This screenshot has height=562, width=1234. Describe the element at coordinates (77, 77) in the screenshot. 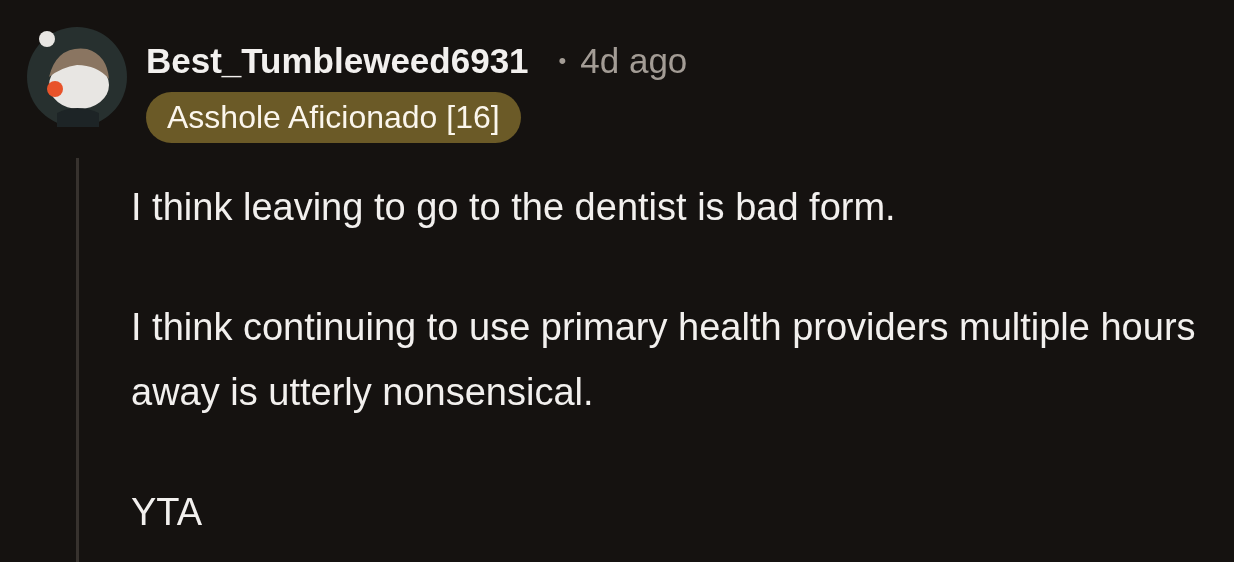

I see `avatar-icon` at that location.